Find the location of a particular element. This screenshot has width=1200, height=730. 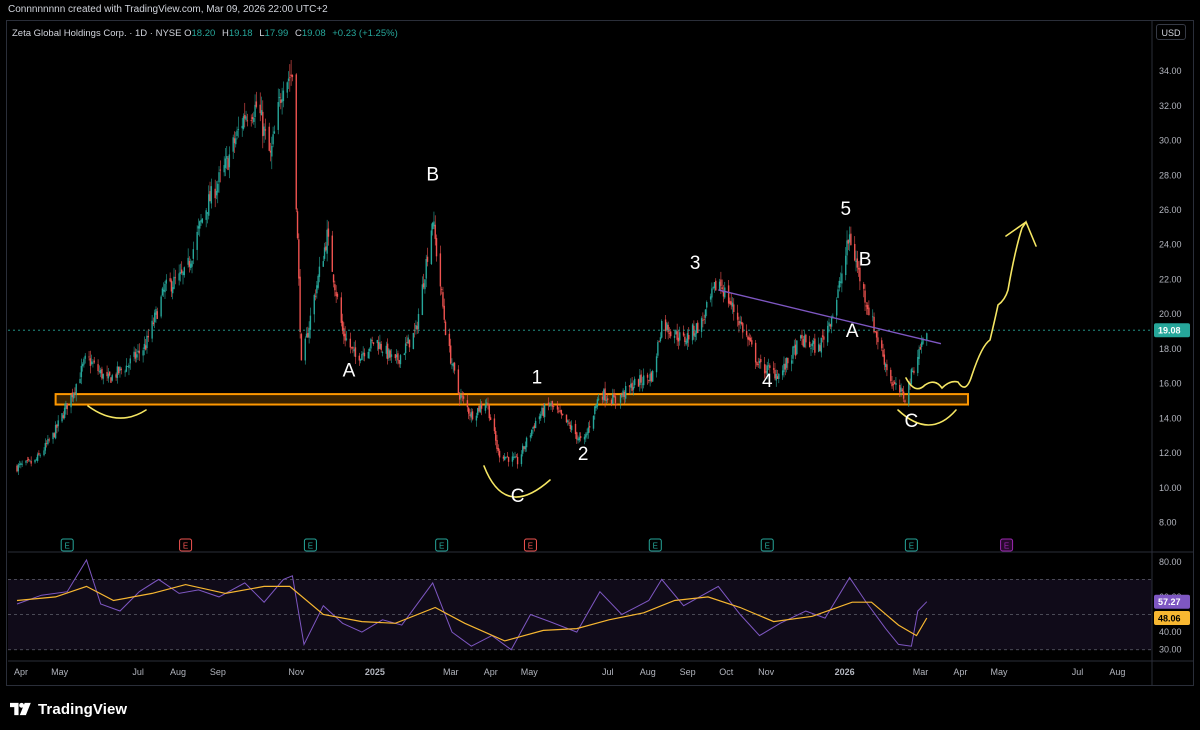

close-label: C is located at coordinates (298, 33).